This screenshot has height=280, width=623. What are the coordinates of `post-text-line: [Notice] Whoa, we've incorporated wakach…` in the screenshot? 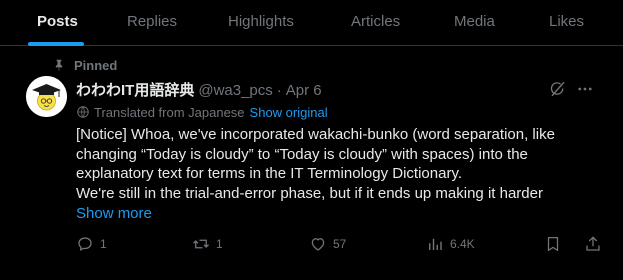 It's located at (315, 134).